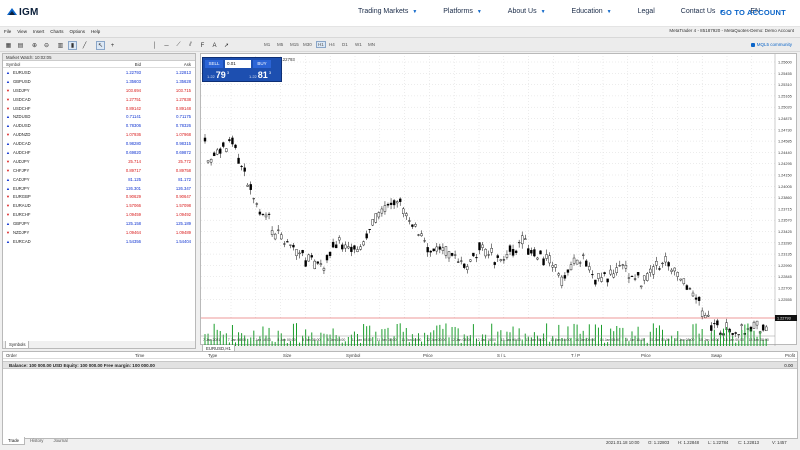 The image size is (800, 450). What do you see at coordinates (99, 179) in the screenshot?
I see `market-watch-row: ▲ CADJPY 81.125 81.172` at bounding box center [99, 179].